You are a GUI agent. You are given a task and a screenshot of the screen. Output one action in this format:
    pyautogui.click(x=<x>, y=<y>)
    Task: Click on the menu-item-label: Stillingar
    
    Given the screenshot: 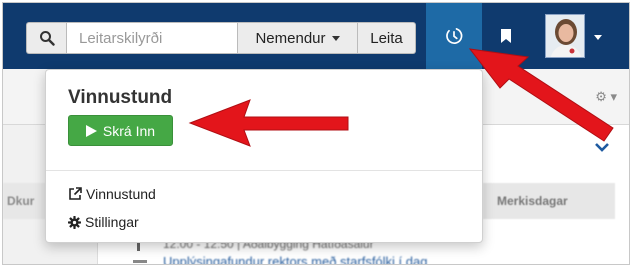 What is the action you would take?
    pyautogui.click(x=112, y=222)
    